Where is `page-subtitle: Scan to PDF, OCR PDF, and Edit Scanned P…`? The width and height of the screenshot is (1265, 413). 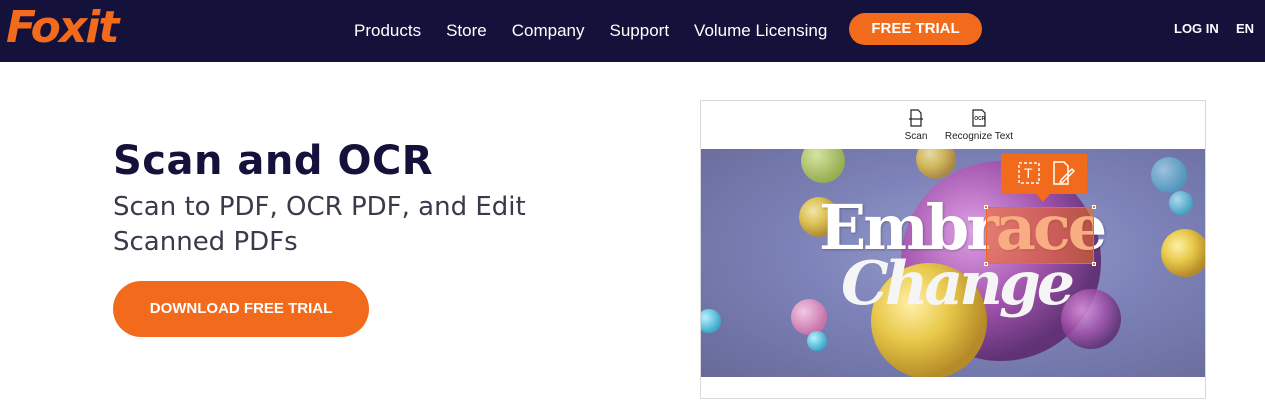
page-subtitle: Scan to PDF, OCR PDF, and Edit Scanned P… is located at coordinates (319, 224).